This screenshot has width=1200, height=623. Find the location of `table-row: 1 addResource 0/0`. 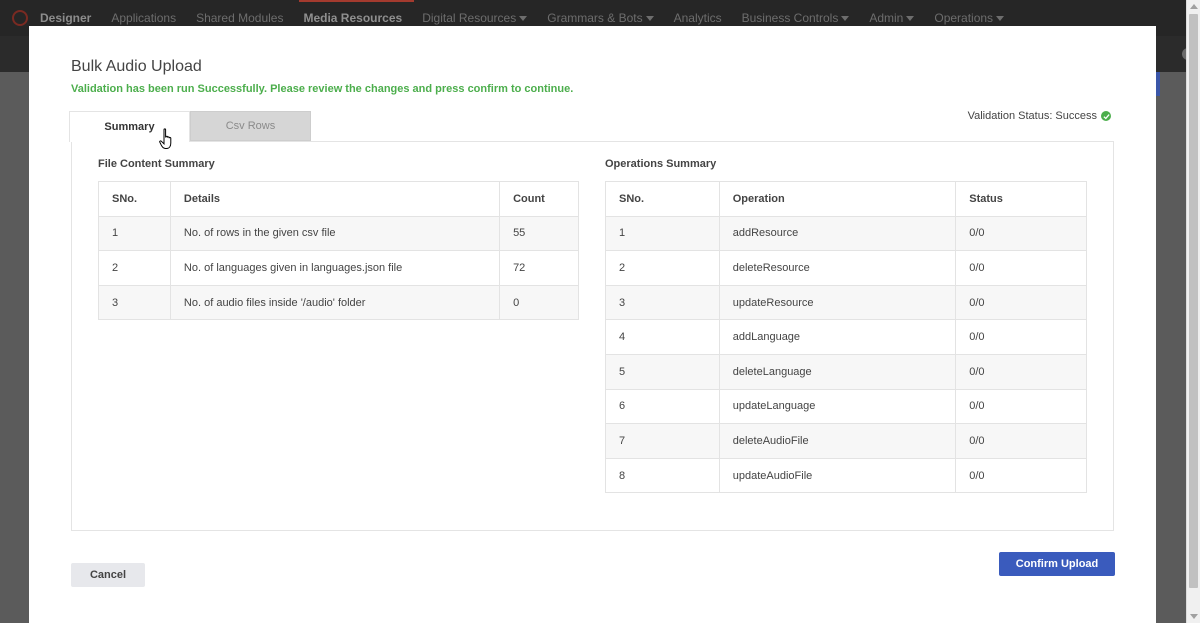

table-row: 1 addResource 0/0 is located at coordinates (846, 233).